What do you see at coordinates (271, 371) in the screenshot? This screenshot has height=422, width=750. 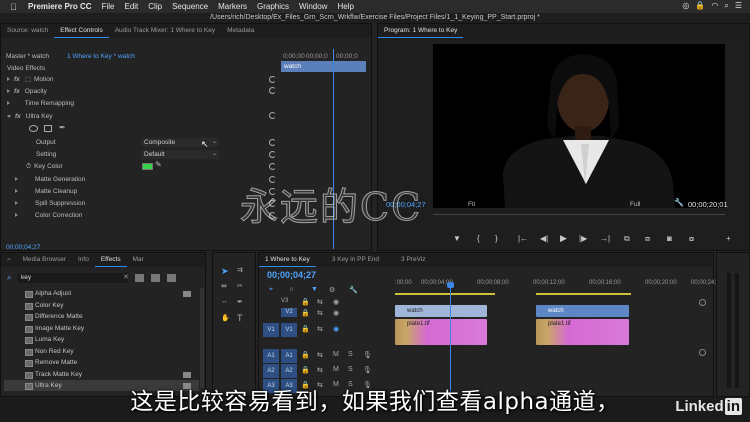 I see `source-a2-patch: A2` at bounding box center [271, 371].